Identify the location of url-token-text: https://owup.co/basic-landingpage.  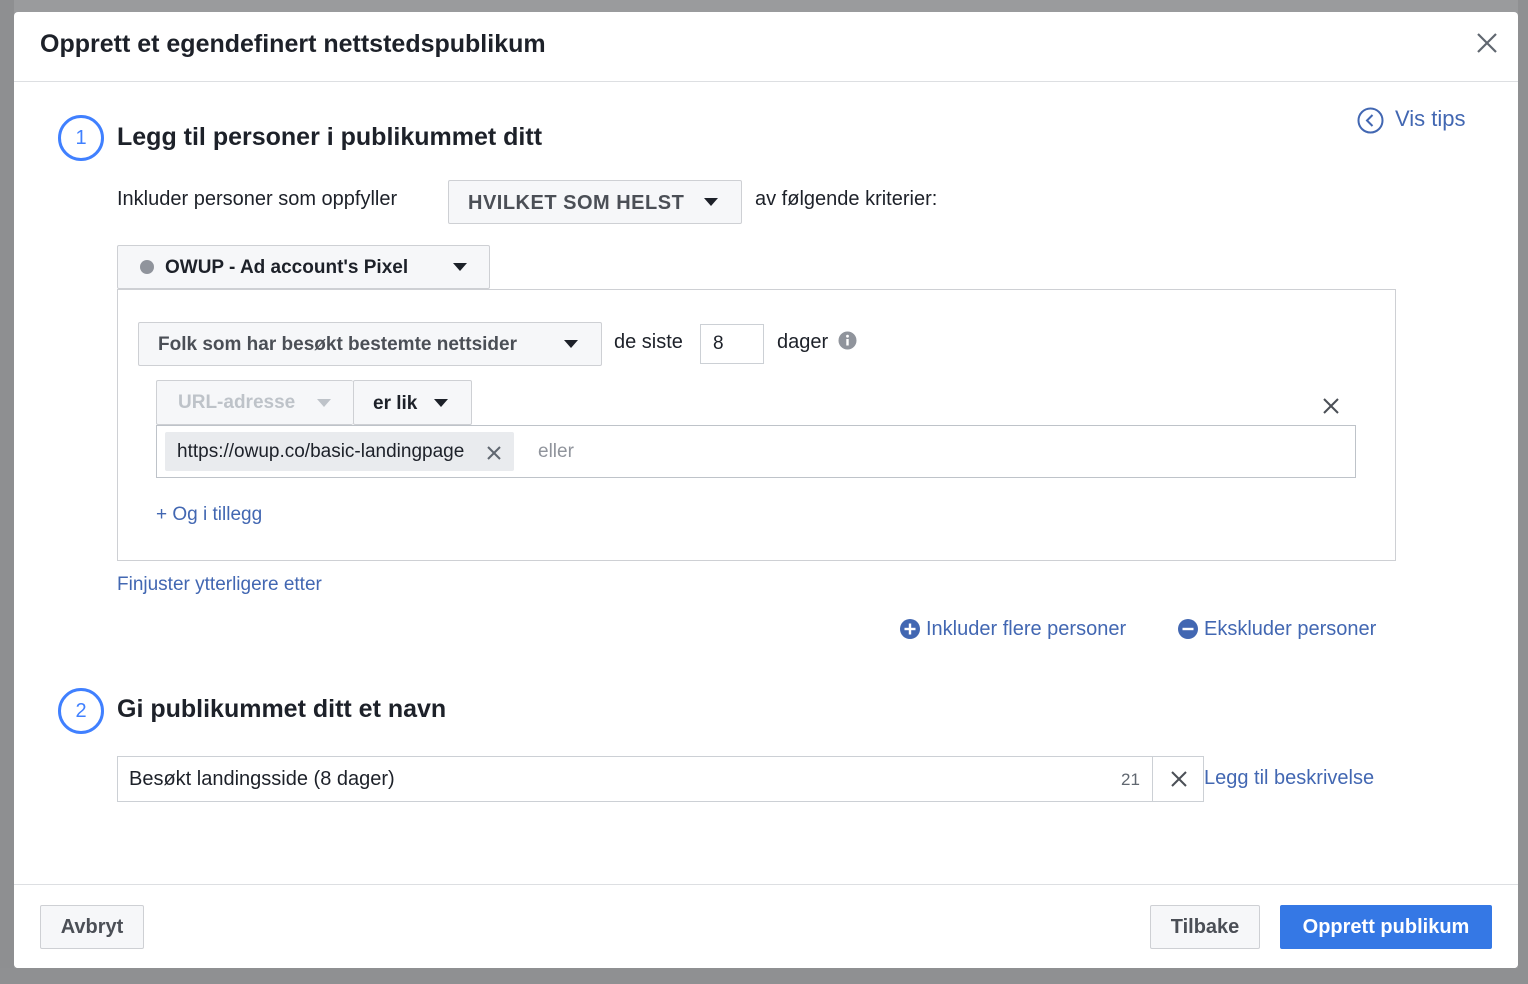
(321, 451).